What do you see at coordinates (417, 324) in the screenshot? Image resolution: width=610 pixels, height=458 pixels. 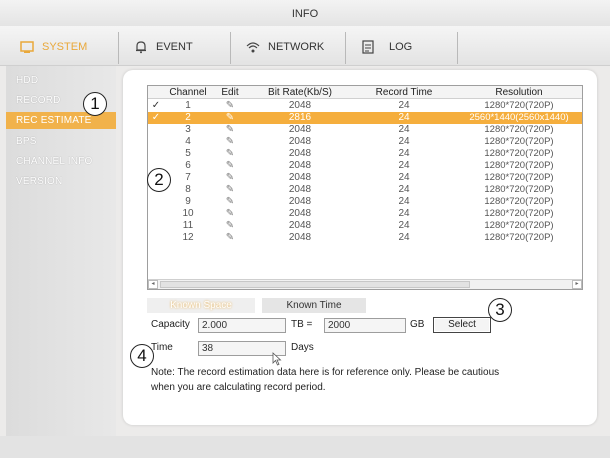 I see `gb-label: GB` at bounding box center [417, 324].